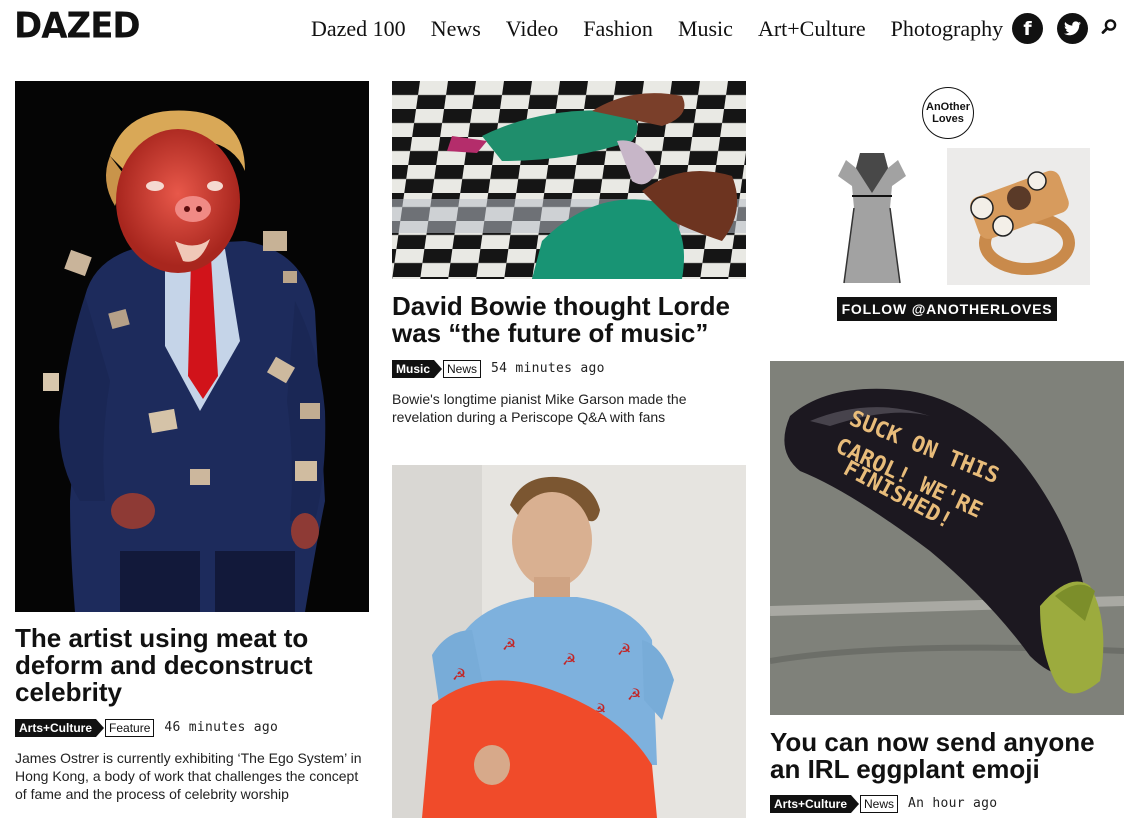 This screenshot has height=818, width=1131. I want to click on nav-music: Music, so click(705, 29).